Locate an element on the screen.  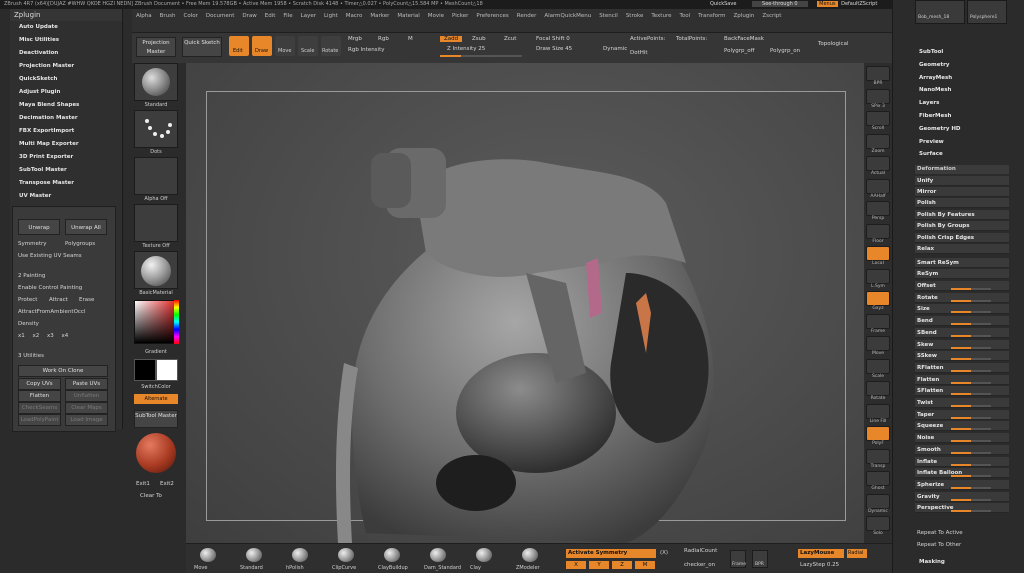
radial-button: Radial is located at coordinates (857, 553).